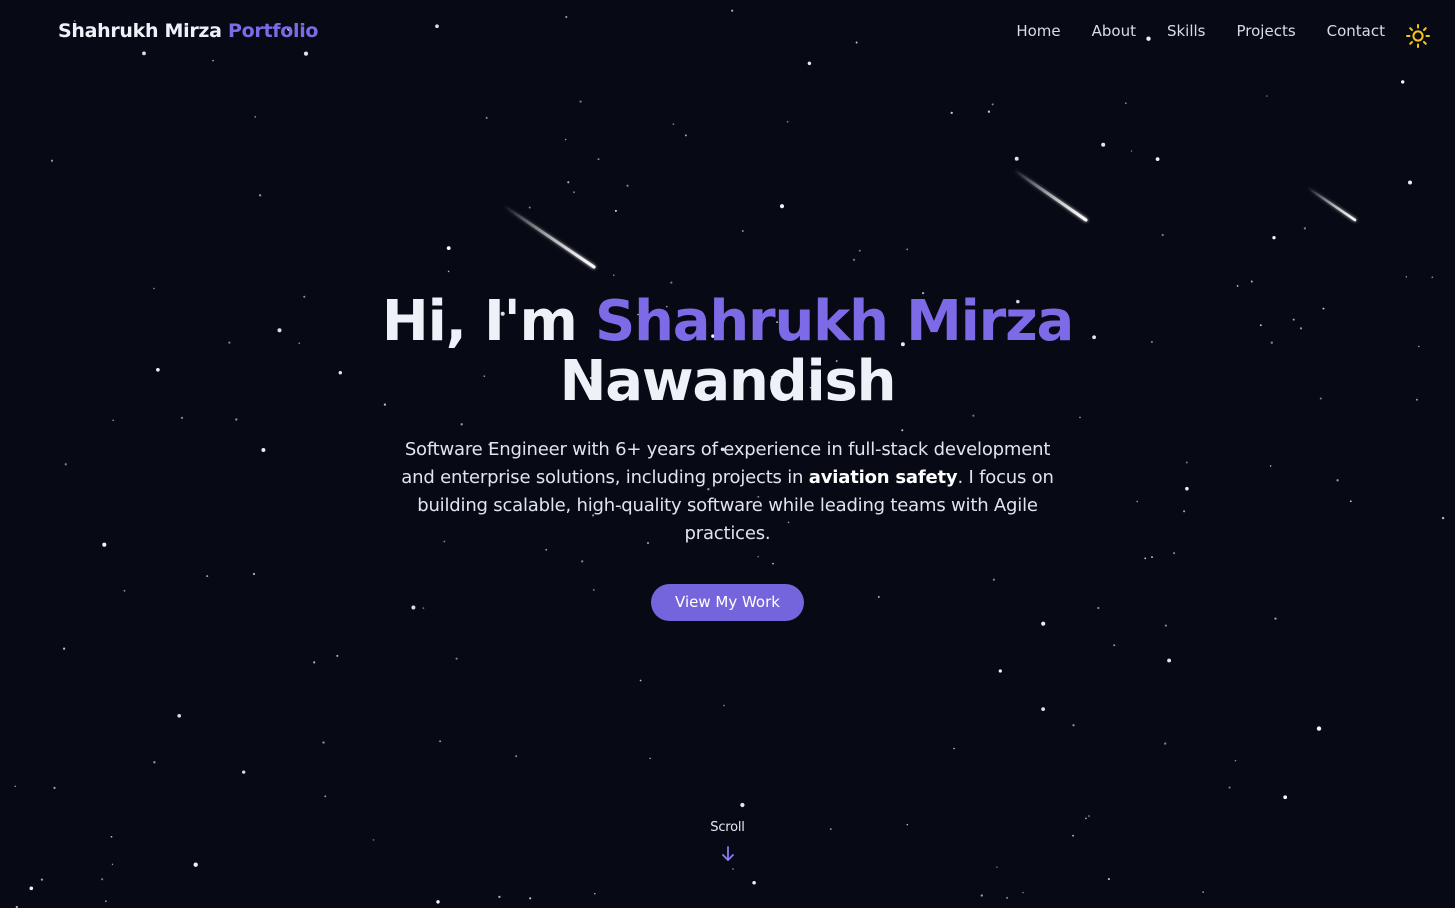 The height and width of the screenshot is (908, 1455). Describe the element at coordinates (479, 321) in the screenshot. I see `hero-greeting: Hi, I'm` at that location.